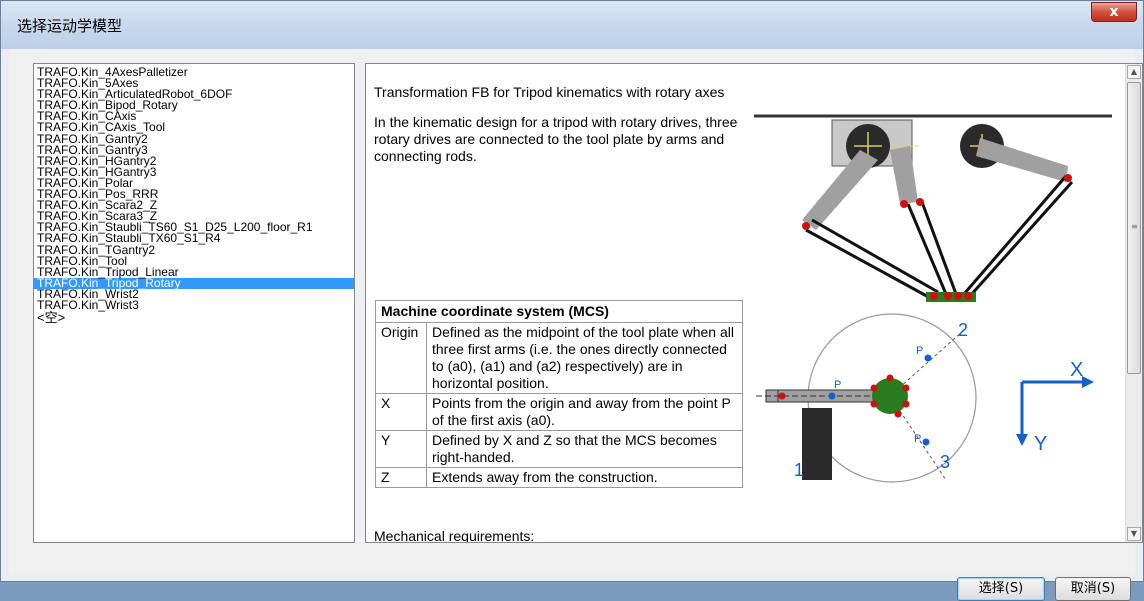 The image size is (1144, 601). I want to click on help-scrollbar: ▲ ≡ ▼, so click(1133, 303).